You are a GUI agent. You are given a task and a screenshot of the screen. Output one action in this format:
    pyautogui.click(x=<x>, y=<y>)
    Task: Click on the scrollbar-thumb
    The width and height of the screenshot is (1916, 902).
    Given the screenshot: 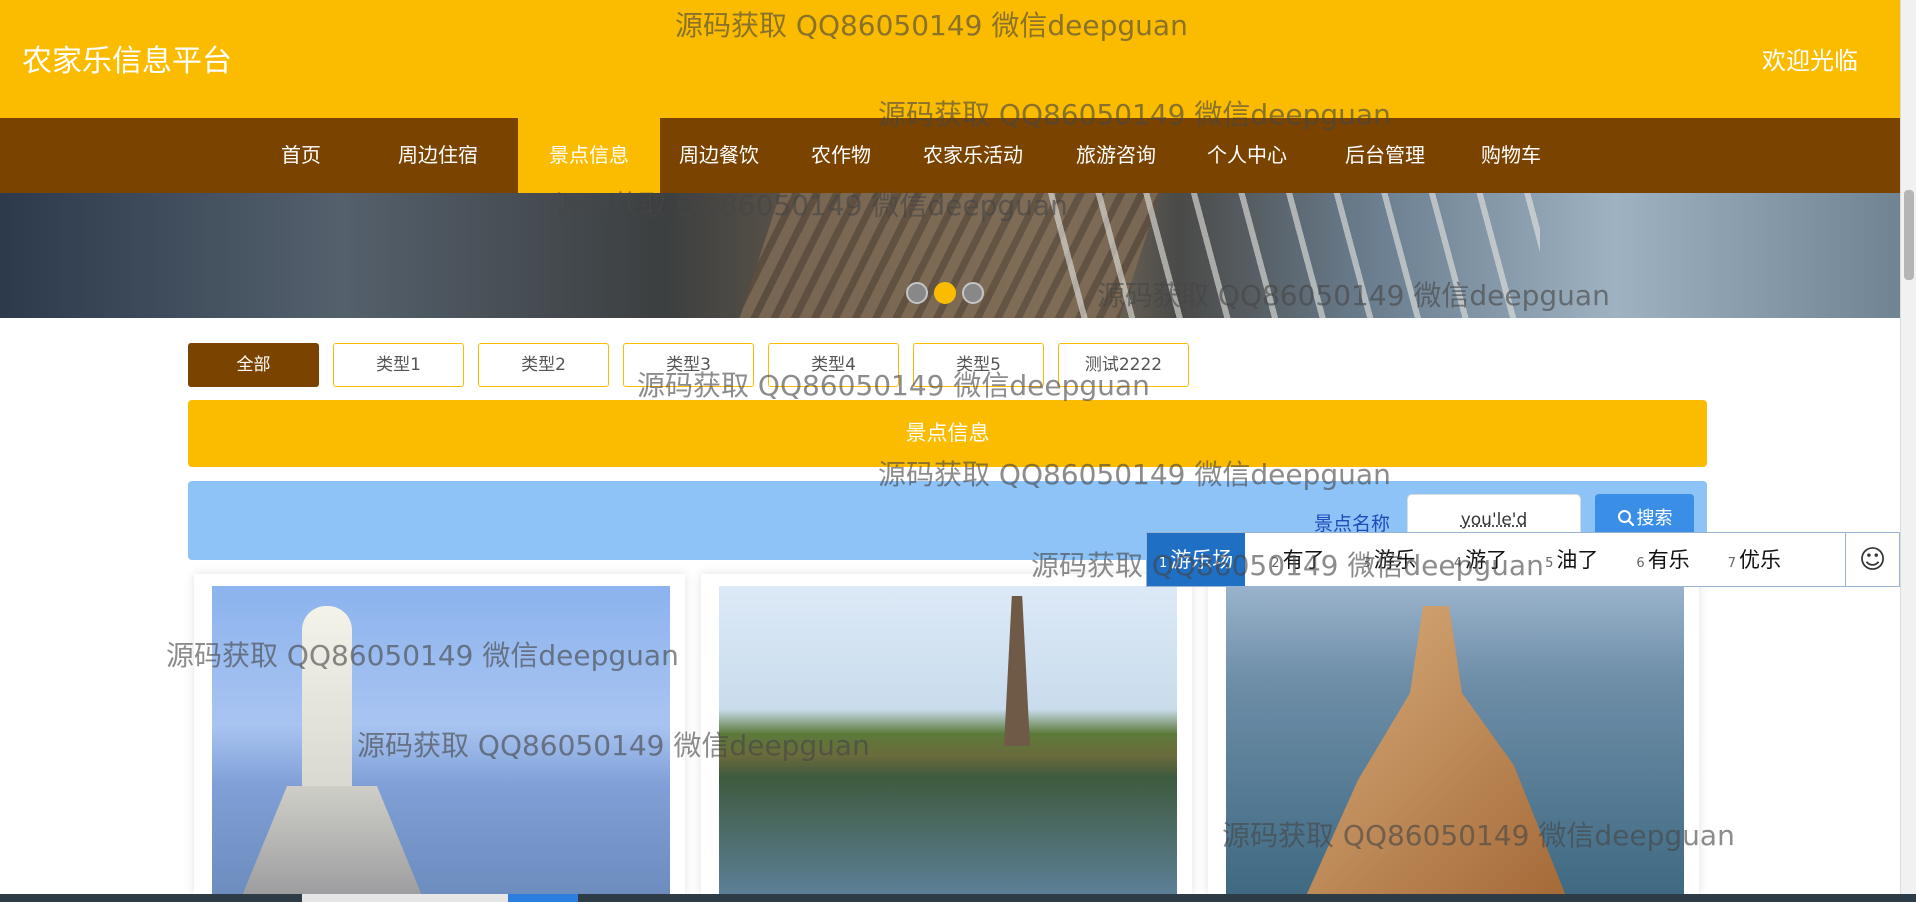 What is the action you would take?
    pyautogui.click(x=1909, y=235)
    